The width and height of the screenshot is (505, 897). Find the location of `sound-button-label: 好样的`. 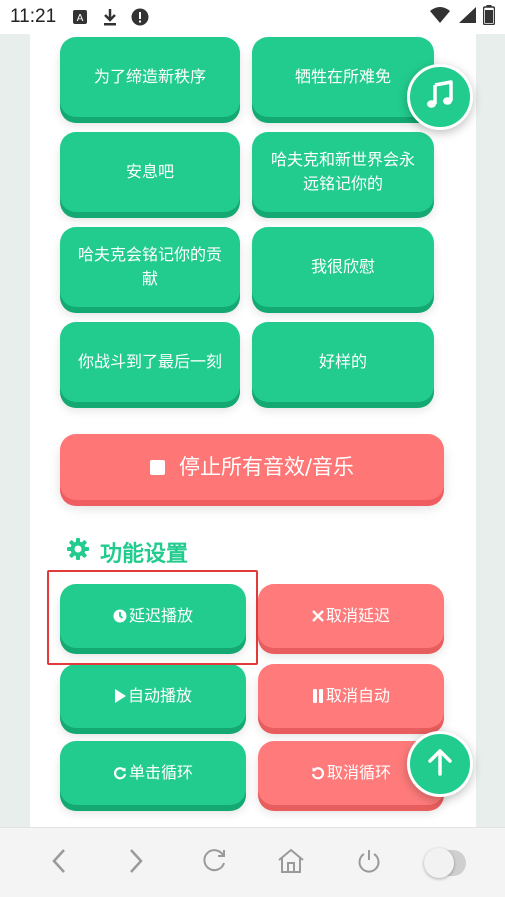

sound-button-label: 好样的 is located at coordinates (342, 361).